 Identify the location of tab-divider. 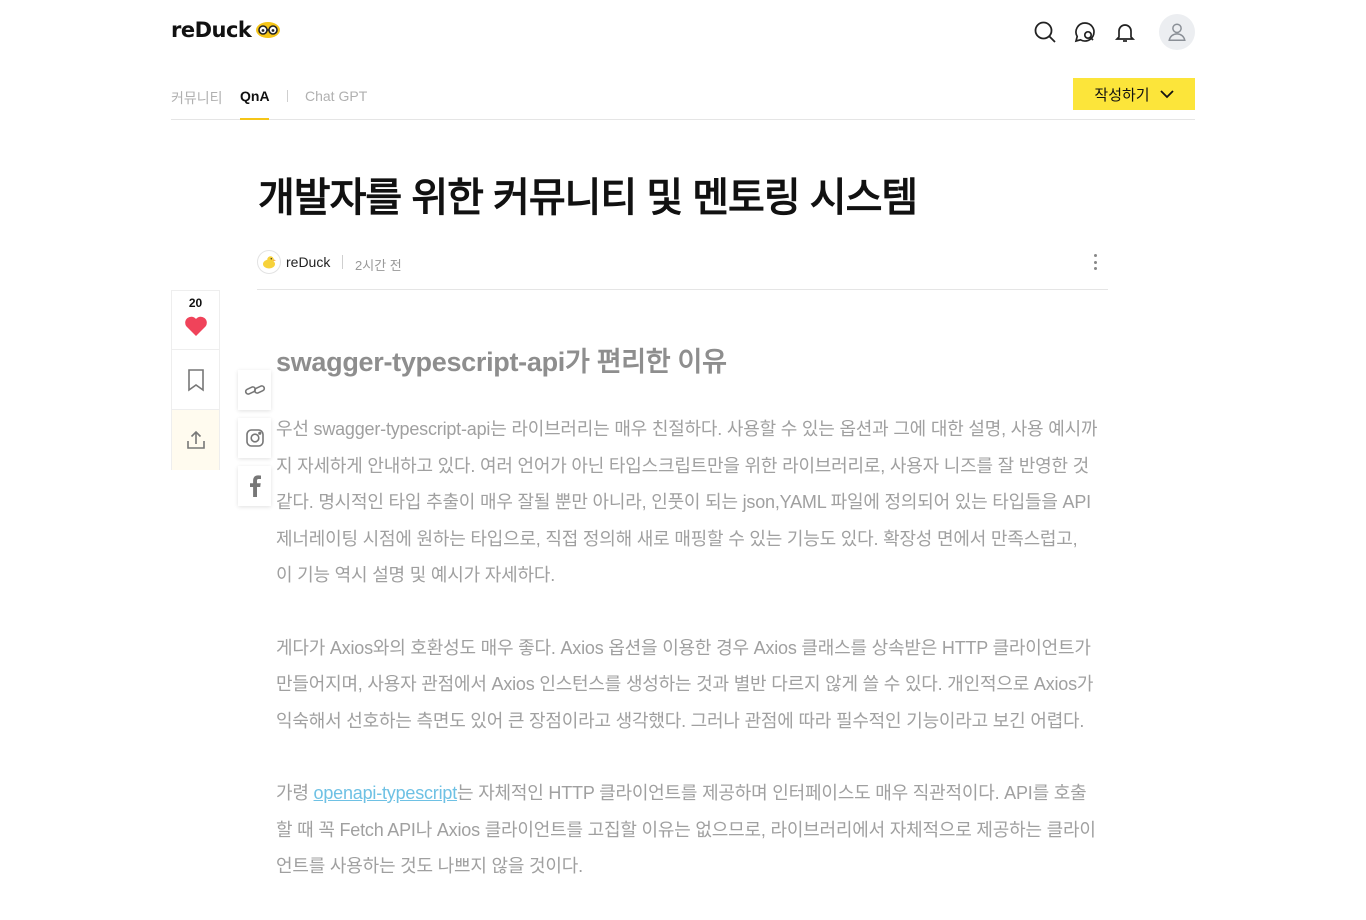
(287, 96).